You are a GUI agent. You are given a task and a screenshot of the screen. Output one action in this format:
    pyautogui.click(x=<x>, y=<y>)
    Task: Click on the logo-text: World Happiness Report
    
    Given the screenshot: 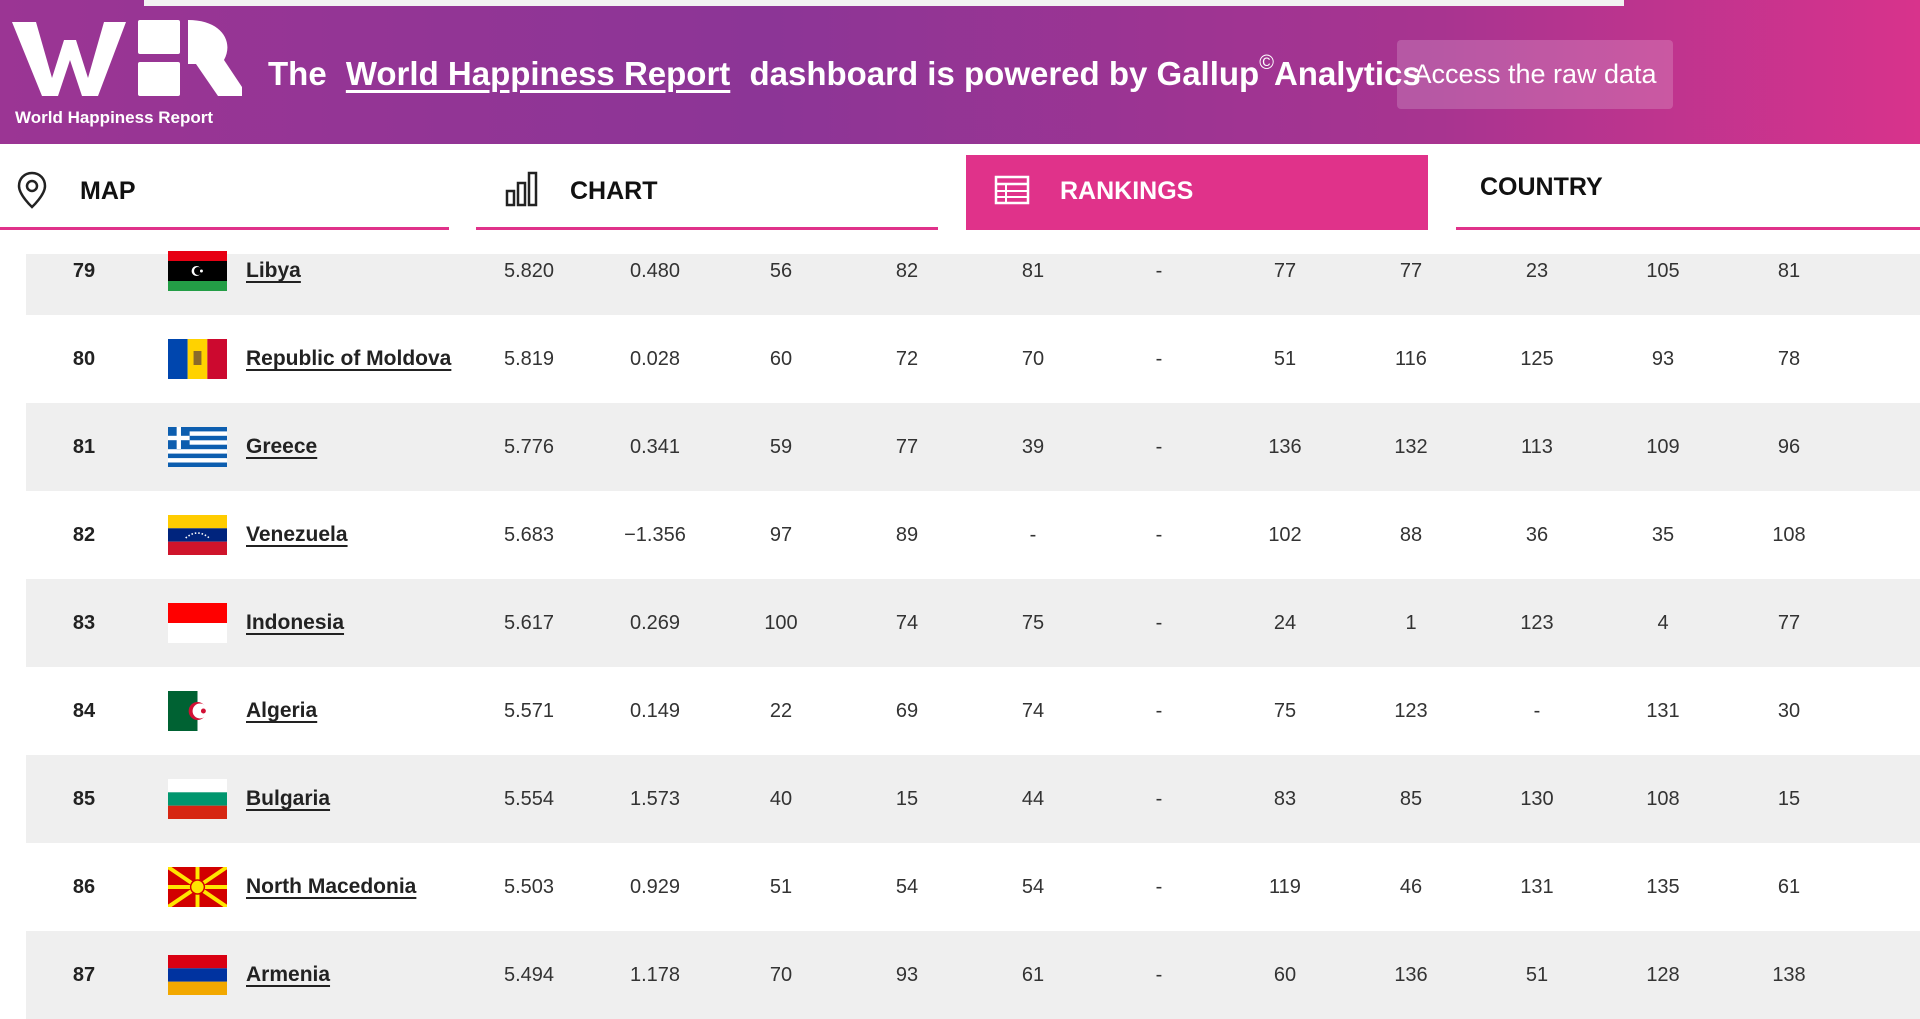 What is the action you would take?
    pyautogui.click(x=114, y=117)
    